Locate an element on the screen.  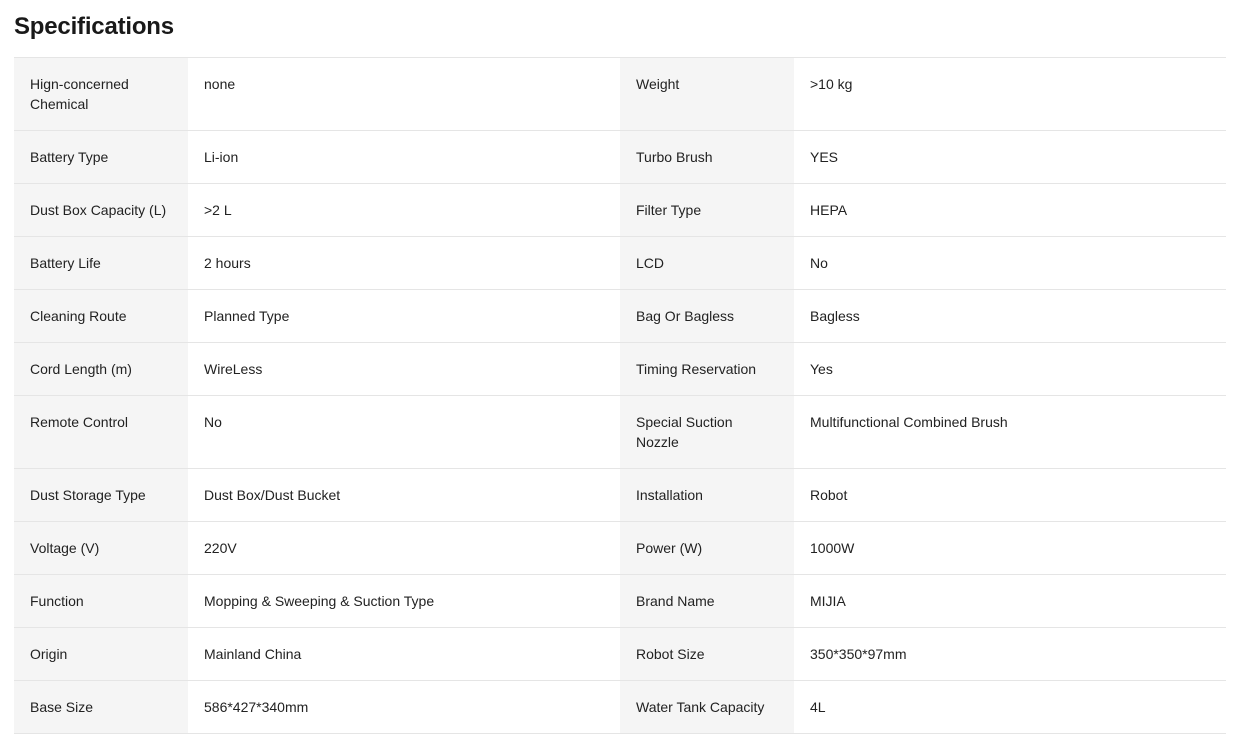
spec-label: Hign-concerned Chemical is located at coordinates (101, 94).